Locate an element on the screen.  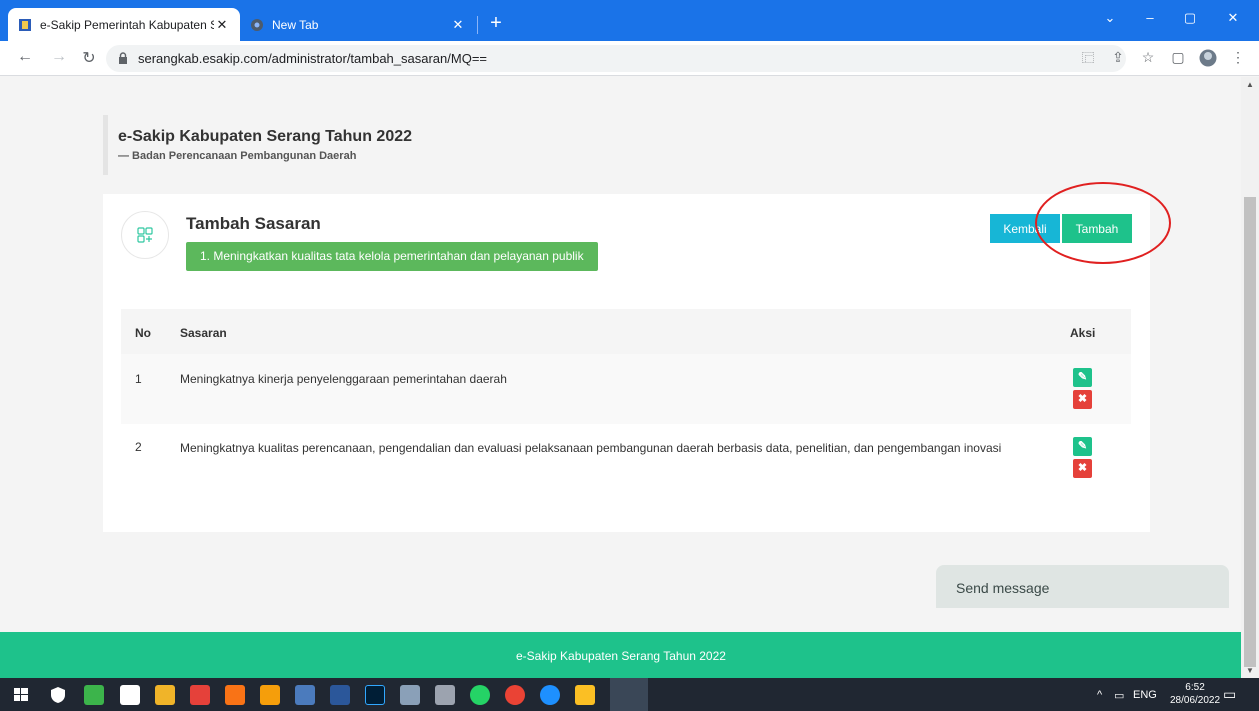
tab-title: New Tab is located at coordinates (295, 24).